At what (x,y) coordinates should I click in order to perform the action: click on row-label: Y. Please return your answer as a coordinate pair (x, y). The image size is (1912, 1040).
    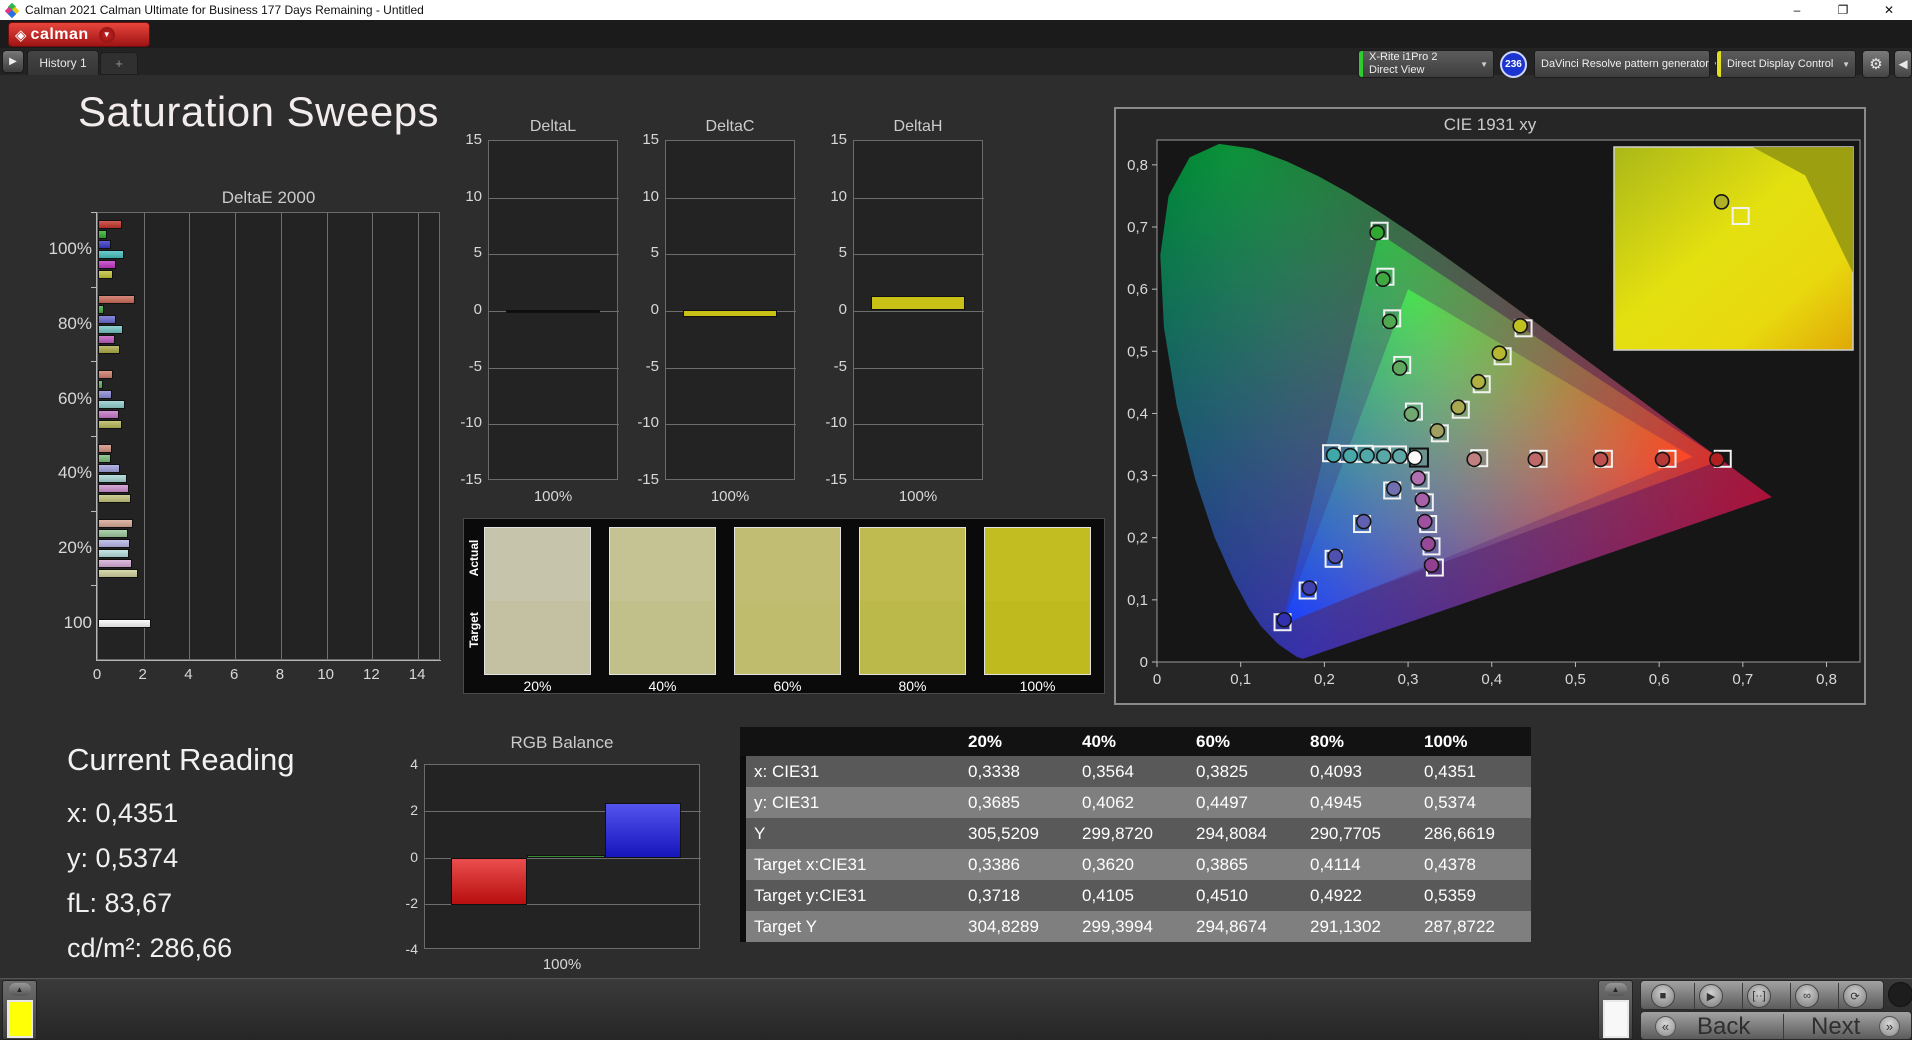
    Looking at the image, I should click on (760, 833).